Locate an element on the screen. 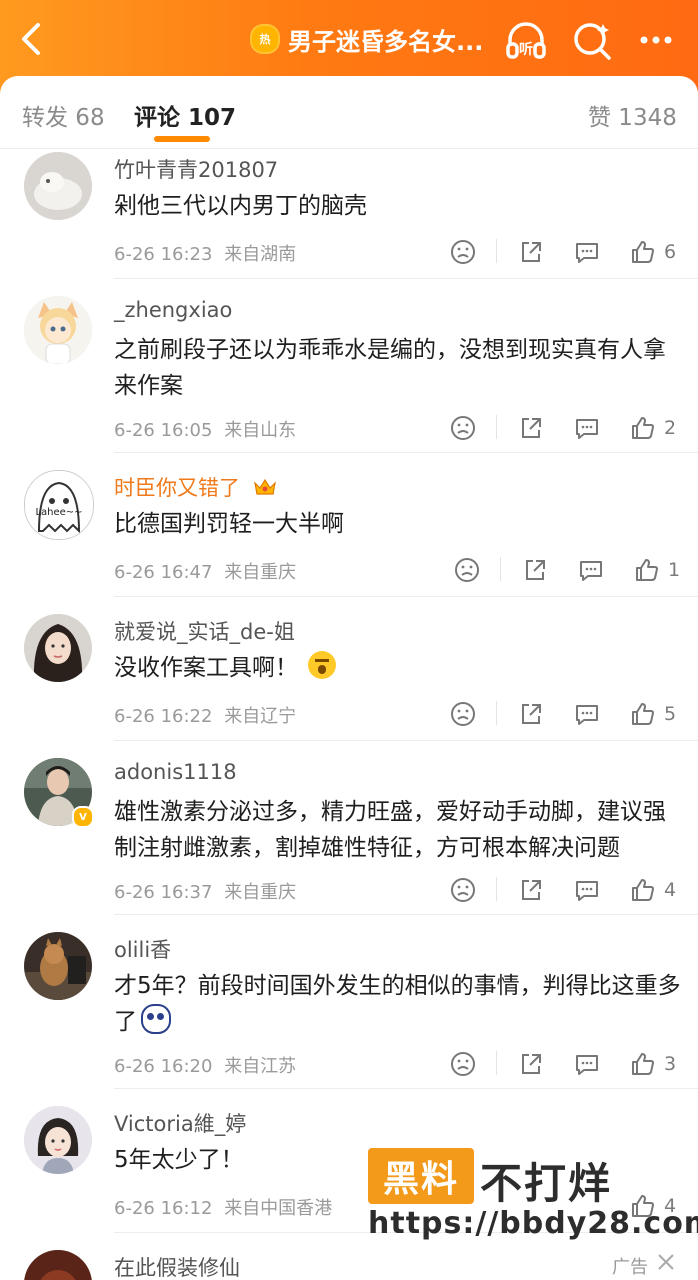 This screenshot has height=1280, width=698. comment-text: 没收作案工具啊！ is located at coordinates (399, 668).